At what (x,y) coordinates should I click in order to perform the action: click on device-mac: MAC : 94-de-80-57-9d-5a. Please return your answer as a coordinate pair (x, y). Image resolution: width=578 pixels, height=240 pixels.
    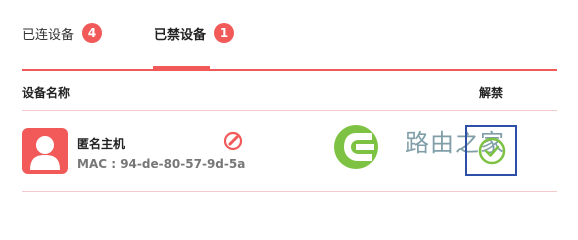
    Looking at the image, I should click on (161, 164).